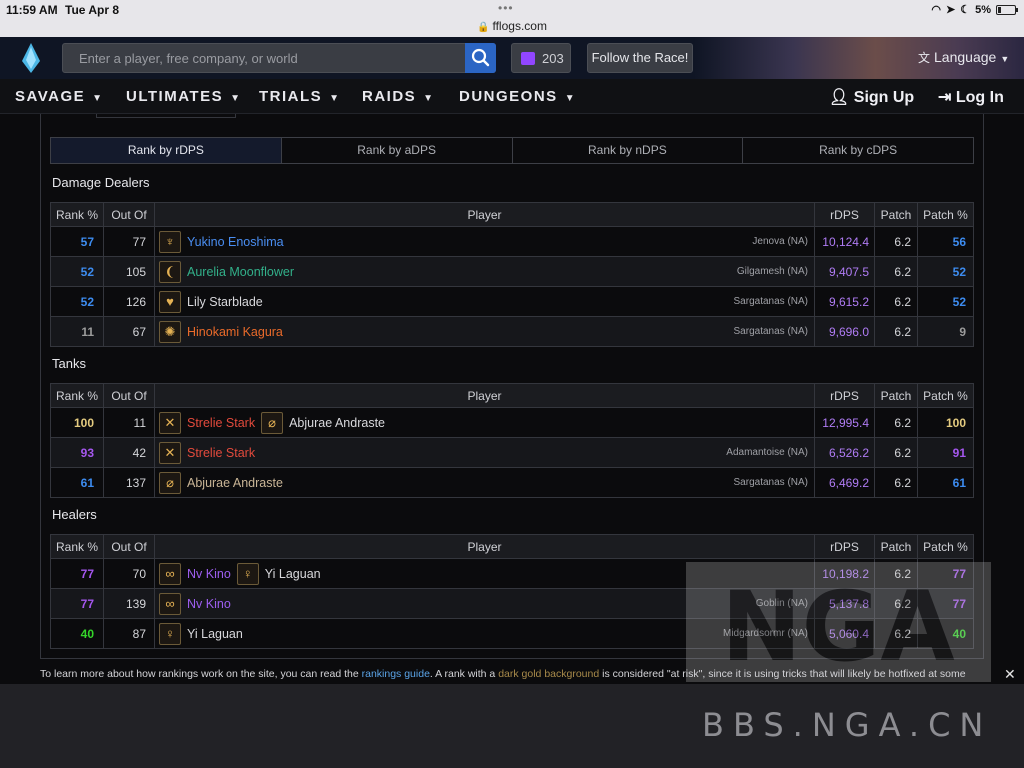  What do you see at coordinates (844, 301) in the screenshot?
I see `rdps-value: 9,615.2` at bounding box center [844, 301].